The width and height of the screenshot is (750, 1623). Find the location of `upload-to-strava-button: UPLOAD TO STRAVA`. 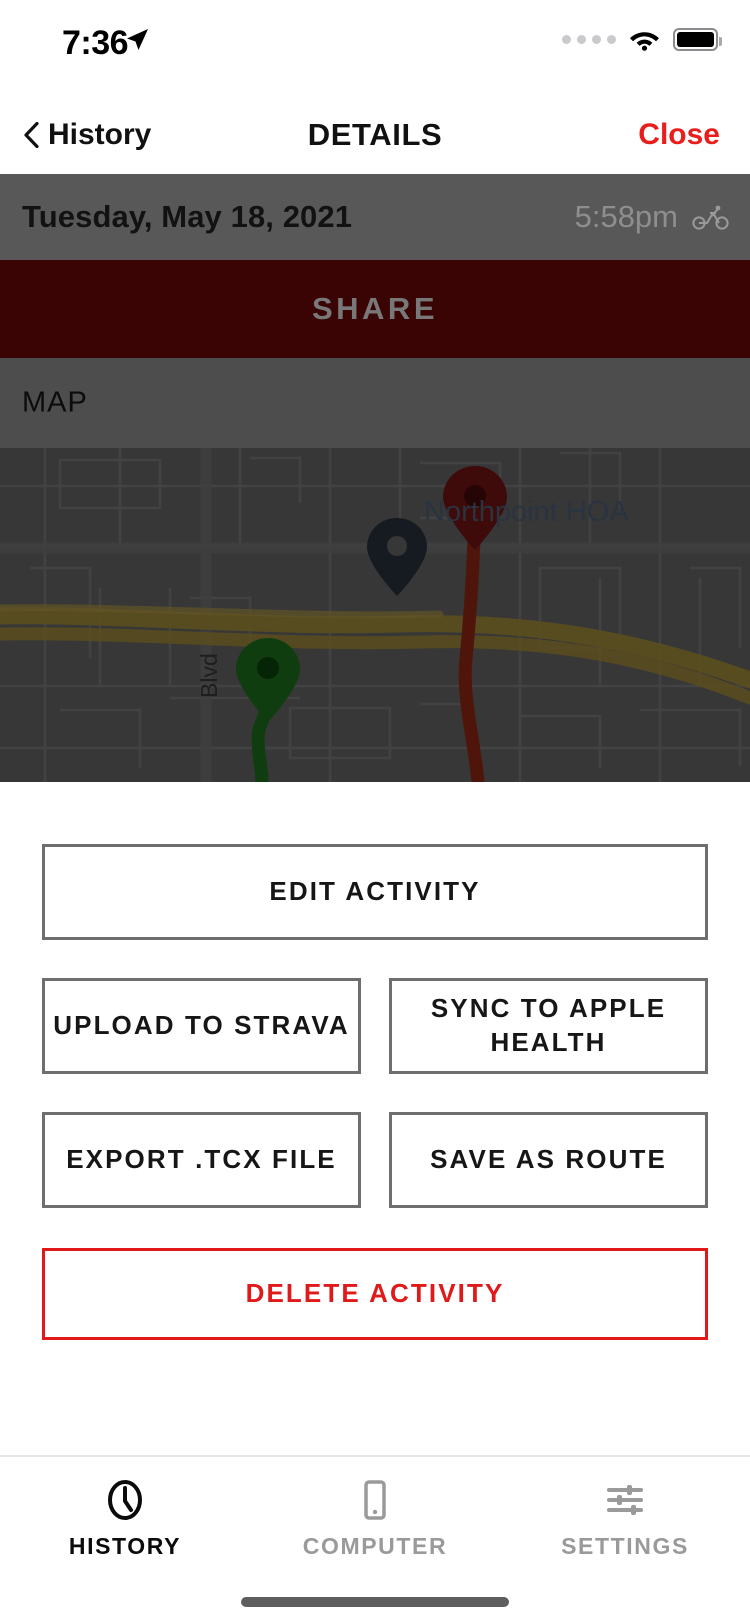

upload-to-strava-button: UPLOAD TO STRAVA is located at coordinates (201, 1026).